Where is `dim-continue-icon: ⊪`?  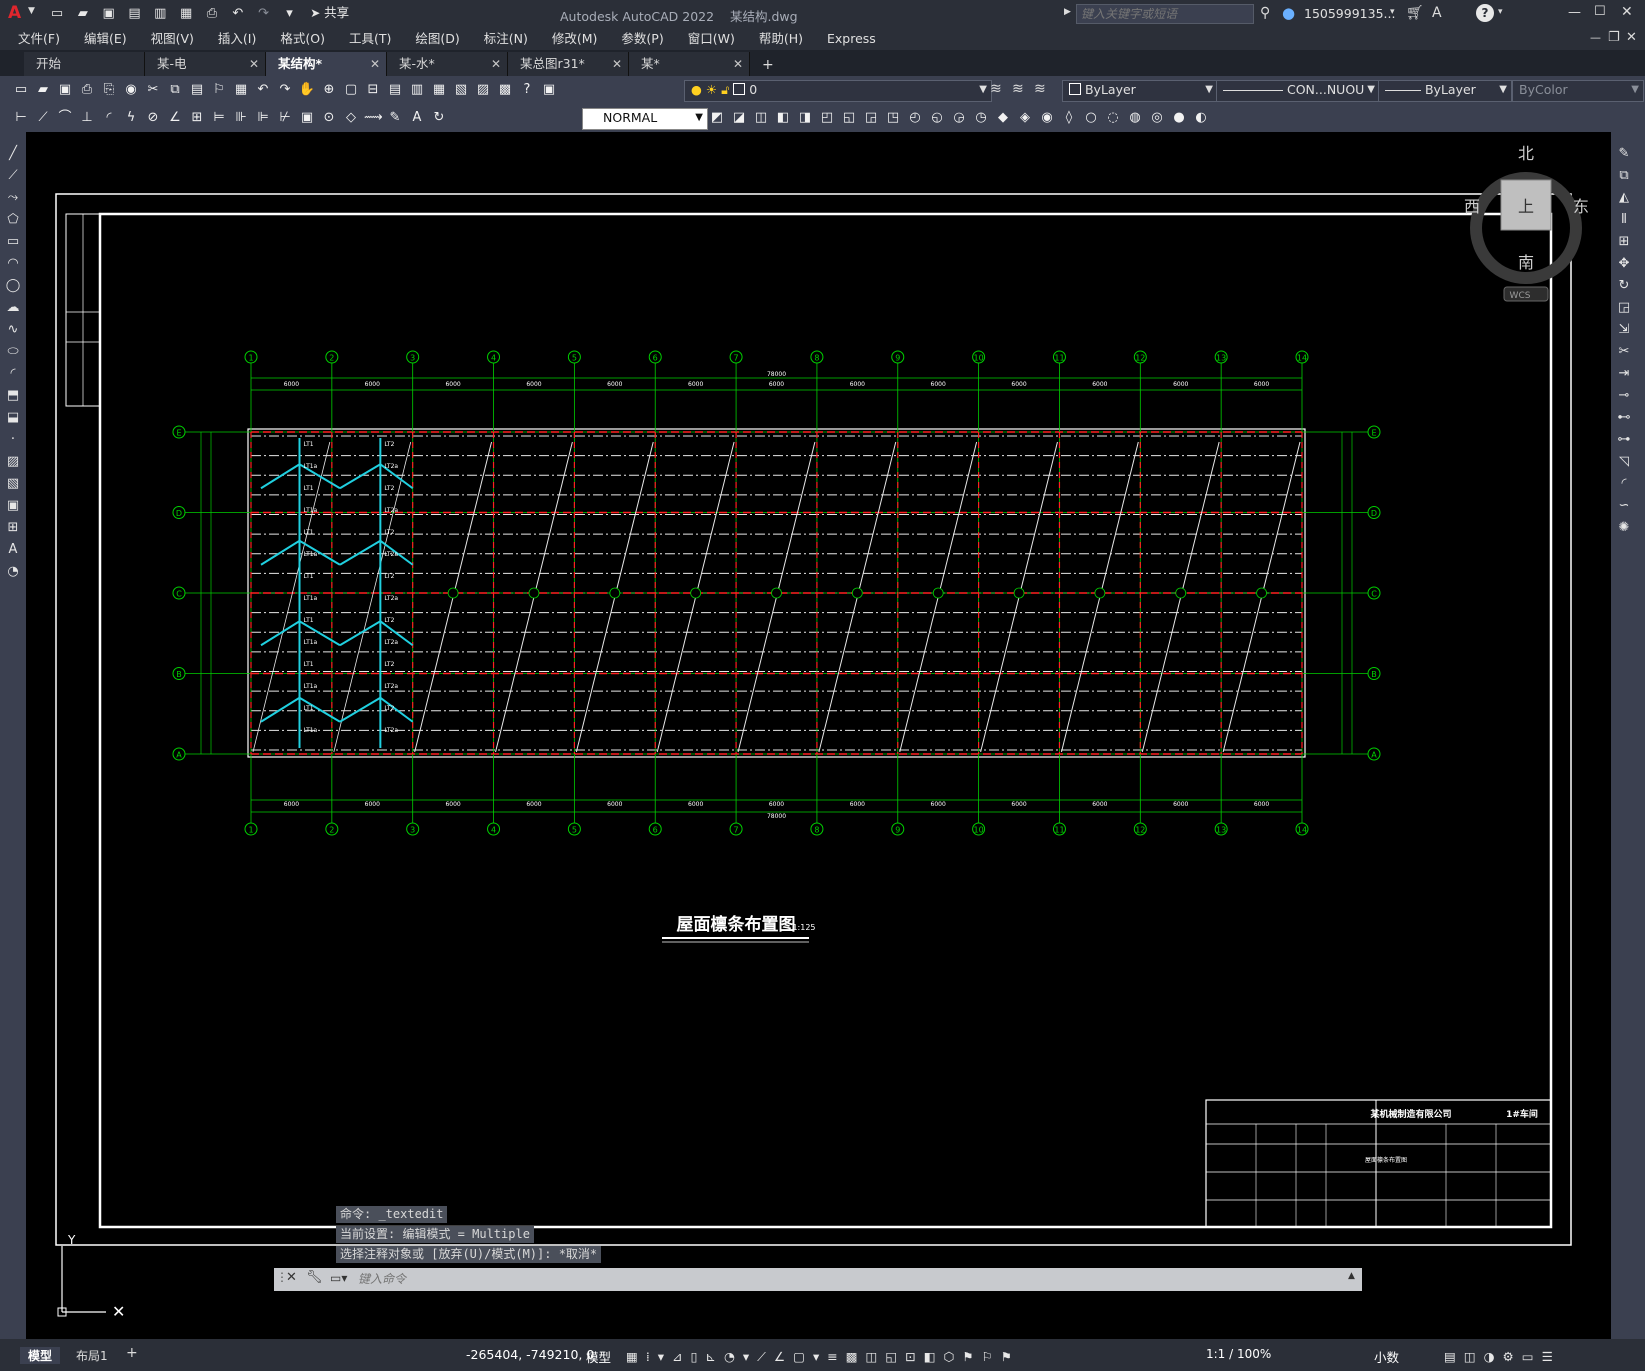
dim-continue-icon: ⊪ is located at coordinates (241, 118).